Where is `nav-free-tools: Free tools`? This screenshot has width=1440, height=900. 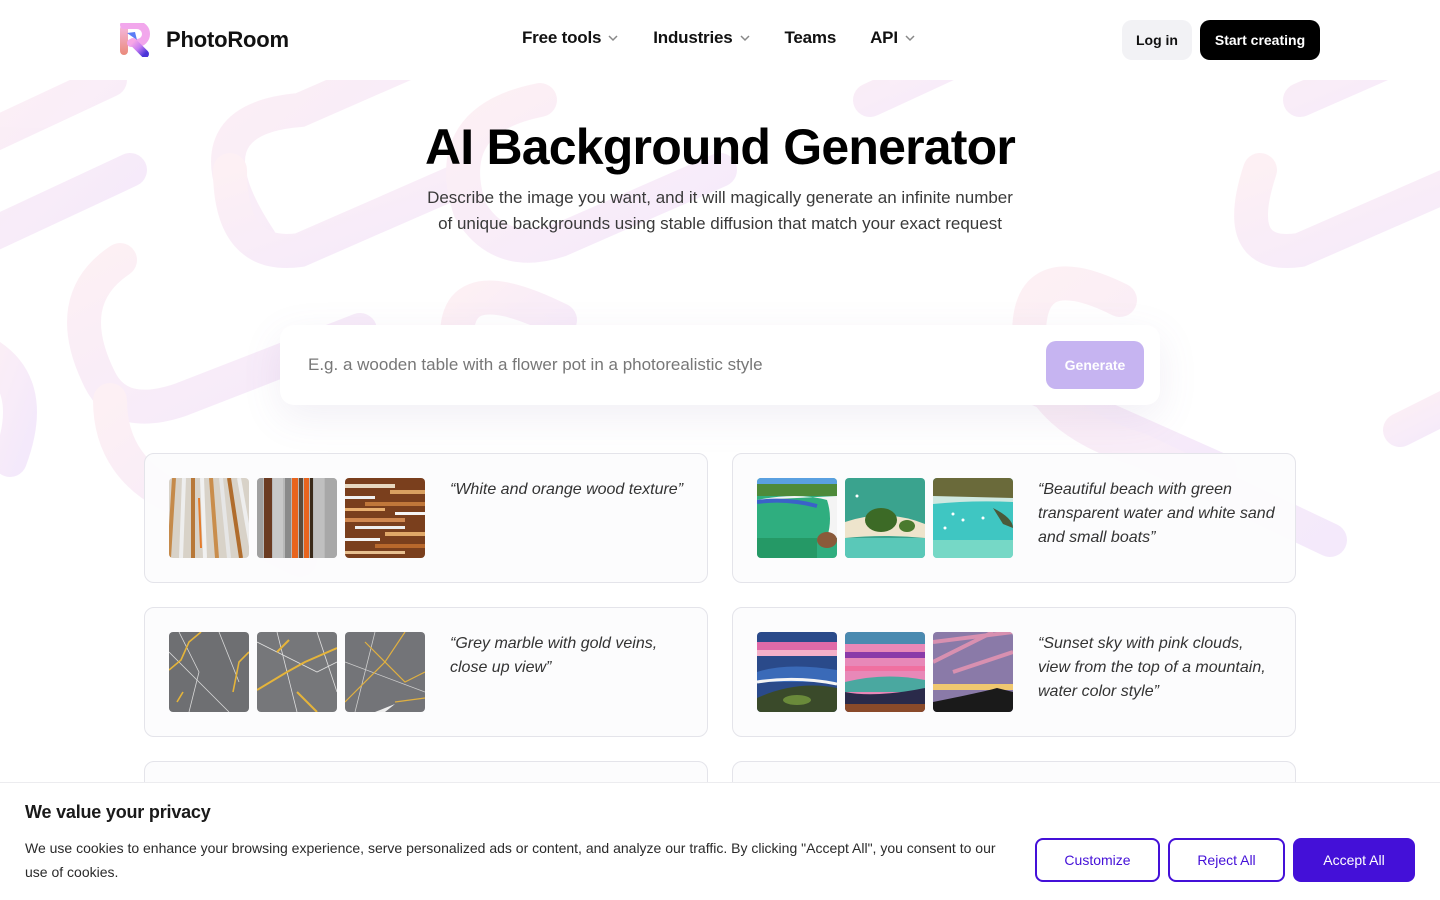
nav-free-tools: Free tools is located at coordinates (570, 38).